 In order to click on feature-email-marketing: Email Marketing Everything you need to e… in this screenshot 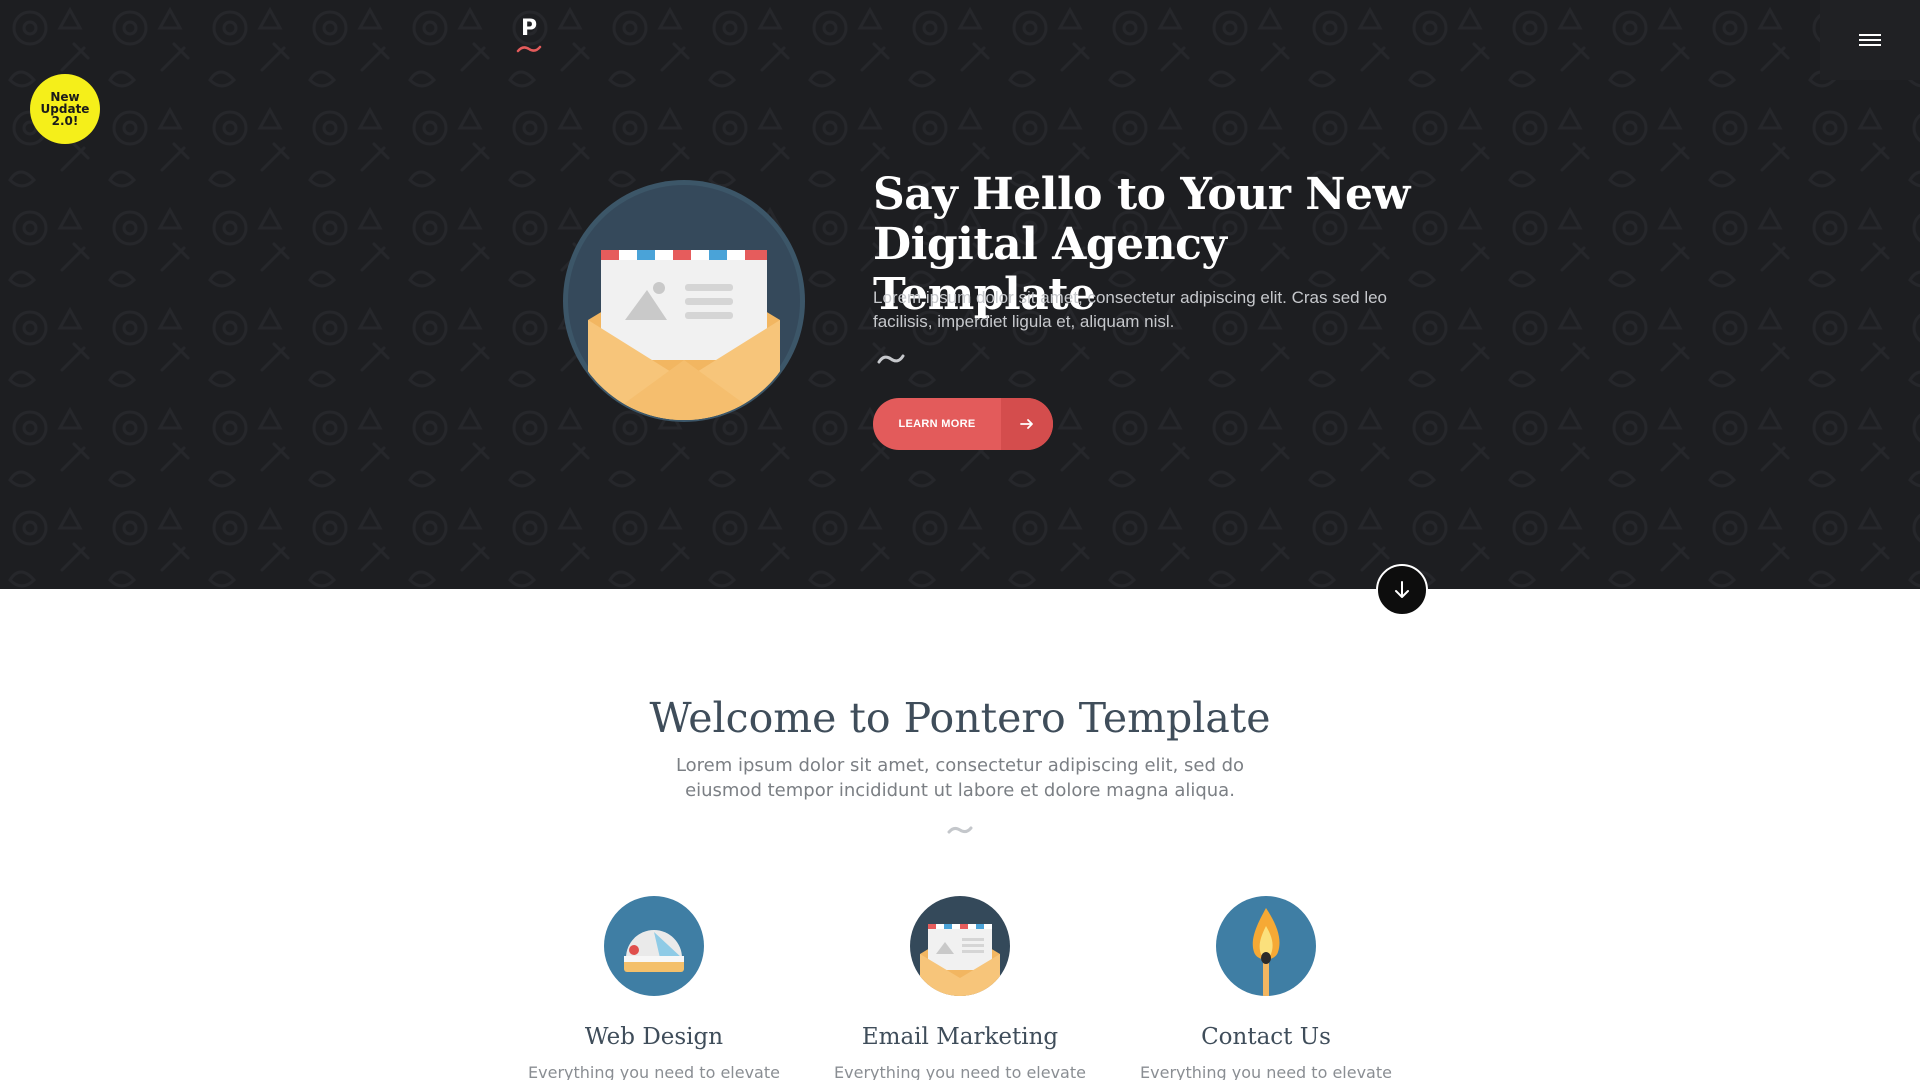, I will do `click(960, 988)`.